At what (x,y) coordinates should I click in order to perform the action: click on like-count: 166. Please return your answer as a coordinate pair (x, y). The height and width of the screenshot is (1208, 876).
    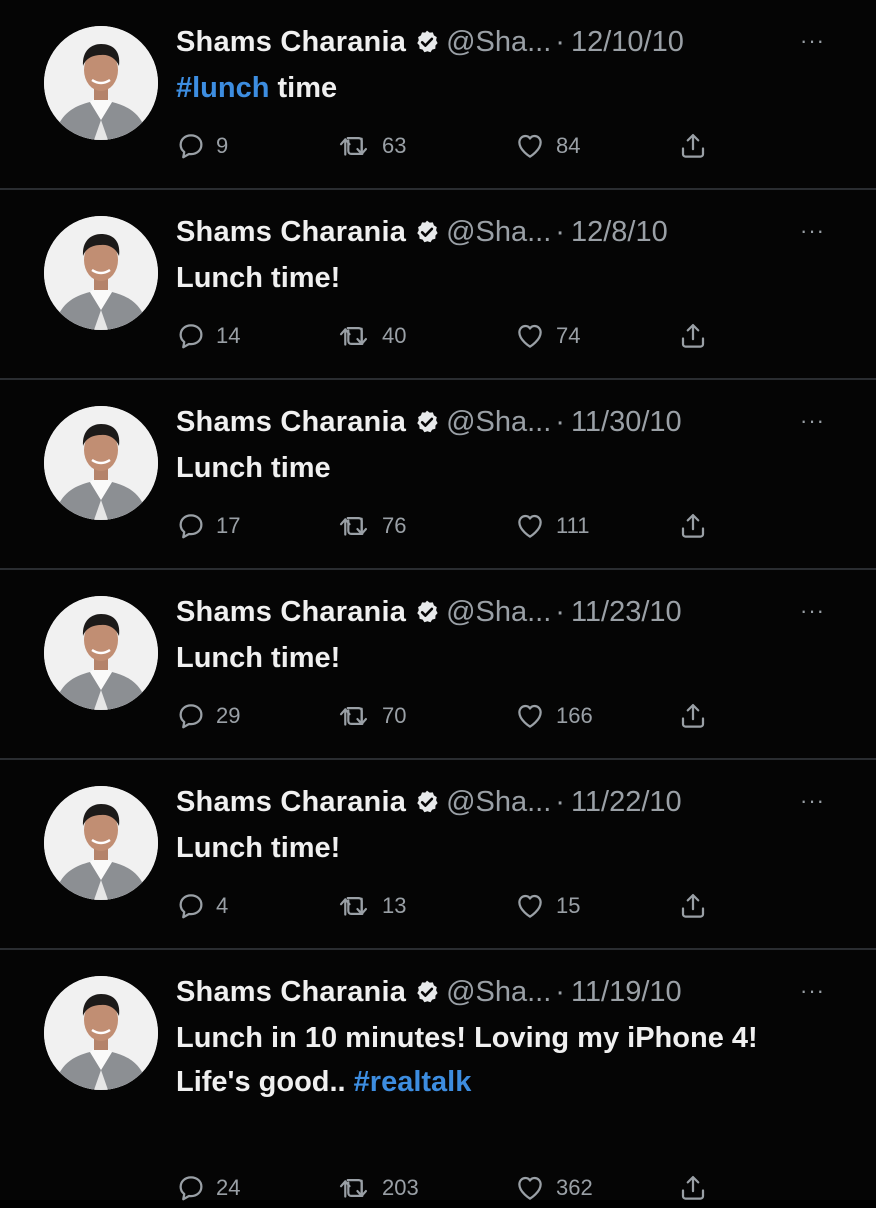
    Looking at the image, I should click on (574, 715).